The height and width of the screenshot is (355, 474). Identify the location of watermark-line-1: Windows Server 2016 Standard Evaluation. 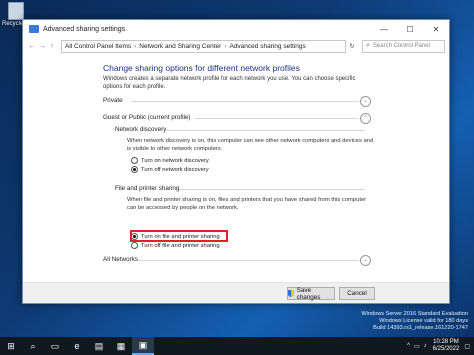
(414, 314).